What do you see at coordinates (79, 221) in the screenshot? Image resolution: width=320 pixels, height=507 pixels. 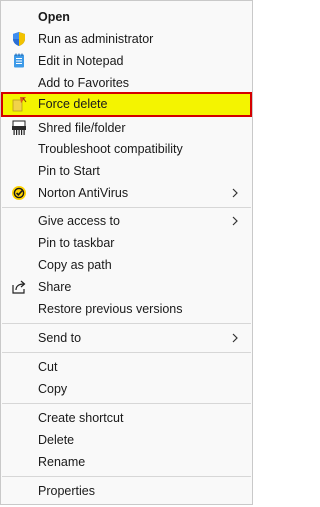 I see `menu-item-label: Give access to` at bounding box center [79, 221].